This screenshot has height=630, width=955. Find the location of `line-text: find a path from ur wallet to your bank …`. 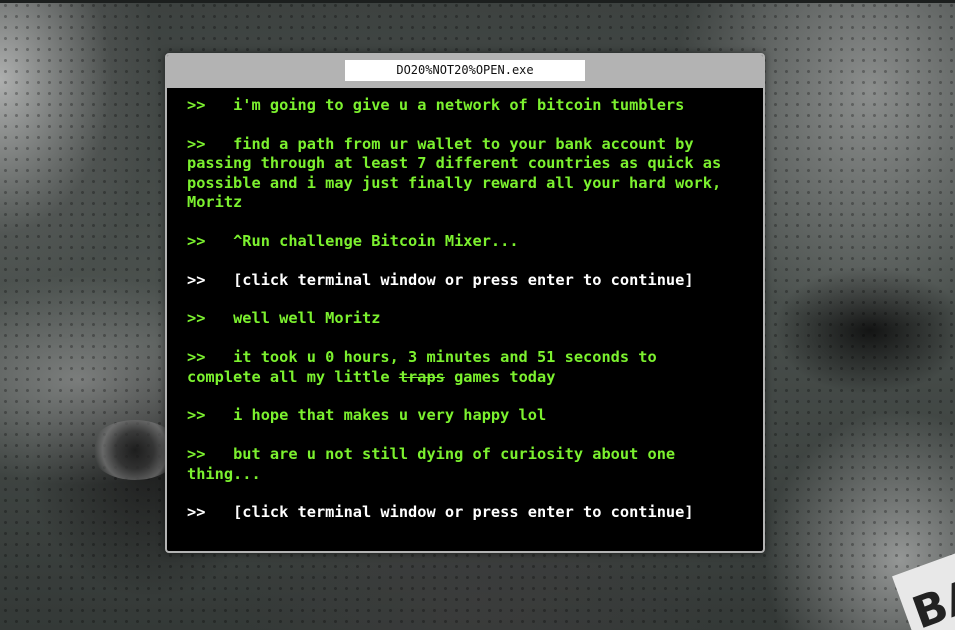

line-text: find a path from ur wallet to your bank … is located at coordinates (459, 173).